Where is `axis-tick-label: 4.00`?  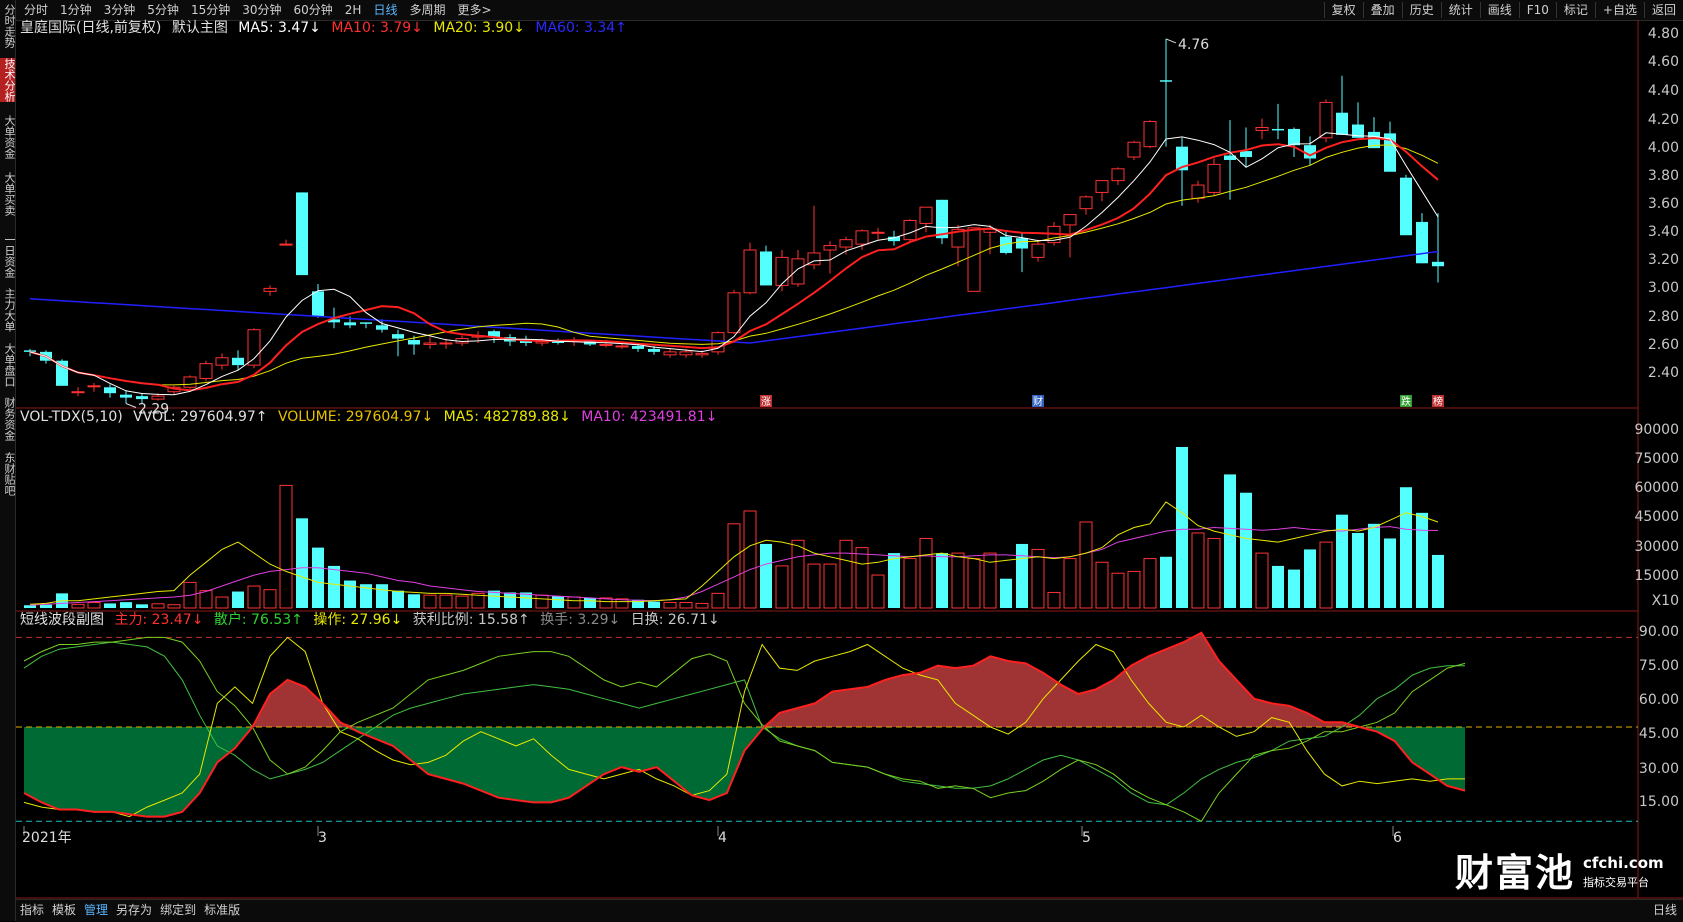
axis-tick-label: 4.00 is located at coordinates (1663, 148).